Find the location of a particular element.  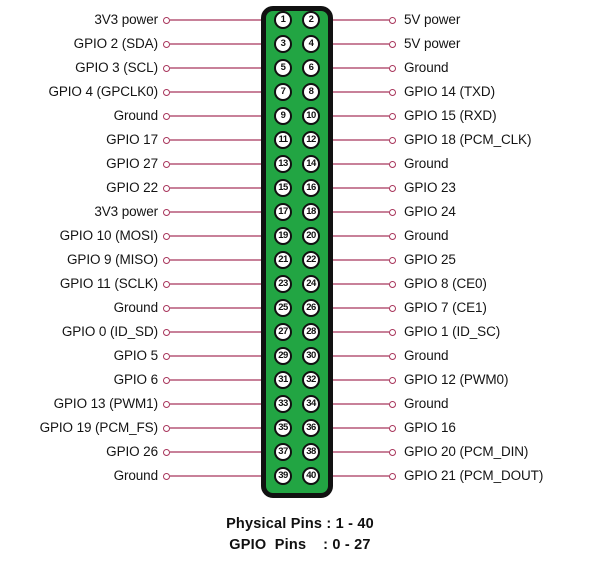

pin-label-left-1: 3V3 power is located at coordinates (126, 19).